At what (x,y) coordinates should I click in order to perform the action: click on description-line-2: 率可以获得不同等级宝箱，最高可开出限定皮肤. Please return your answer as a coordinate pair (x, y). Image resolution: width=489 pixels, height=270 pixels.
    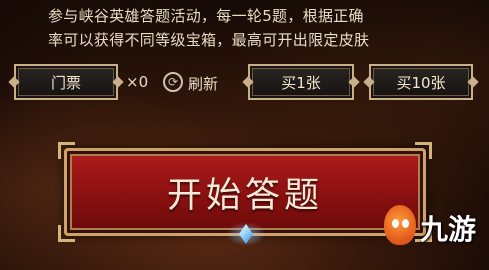
    Looking at the image, I should click on (209, 40).